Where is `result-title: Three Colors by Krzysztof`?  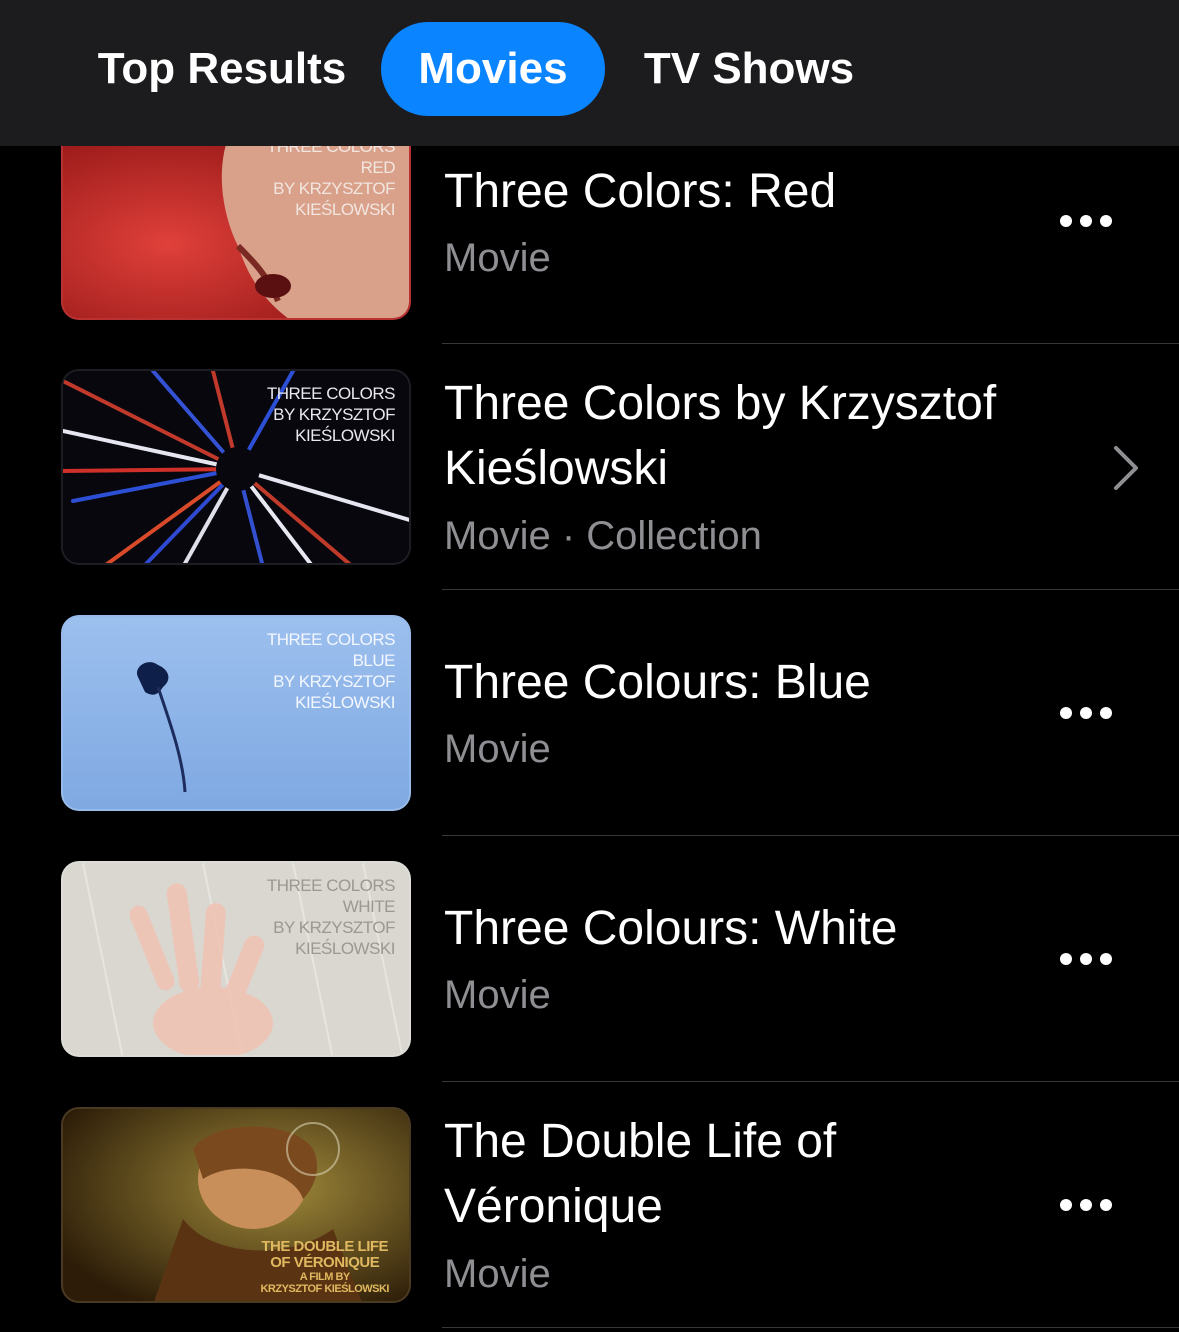
result-title: Three Colors by Krzysztof is located at coordinates (720, 403).